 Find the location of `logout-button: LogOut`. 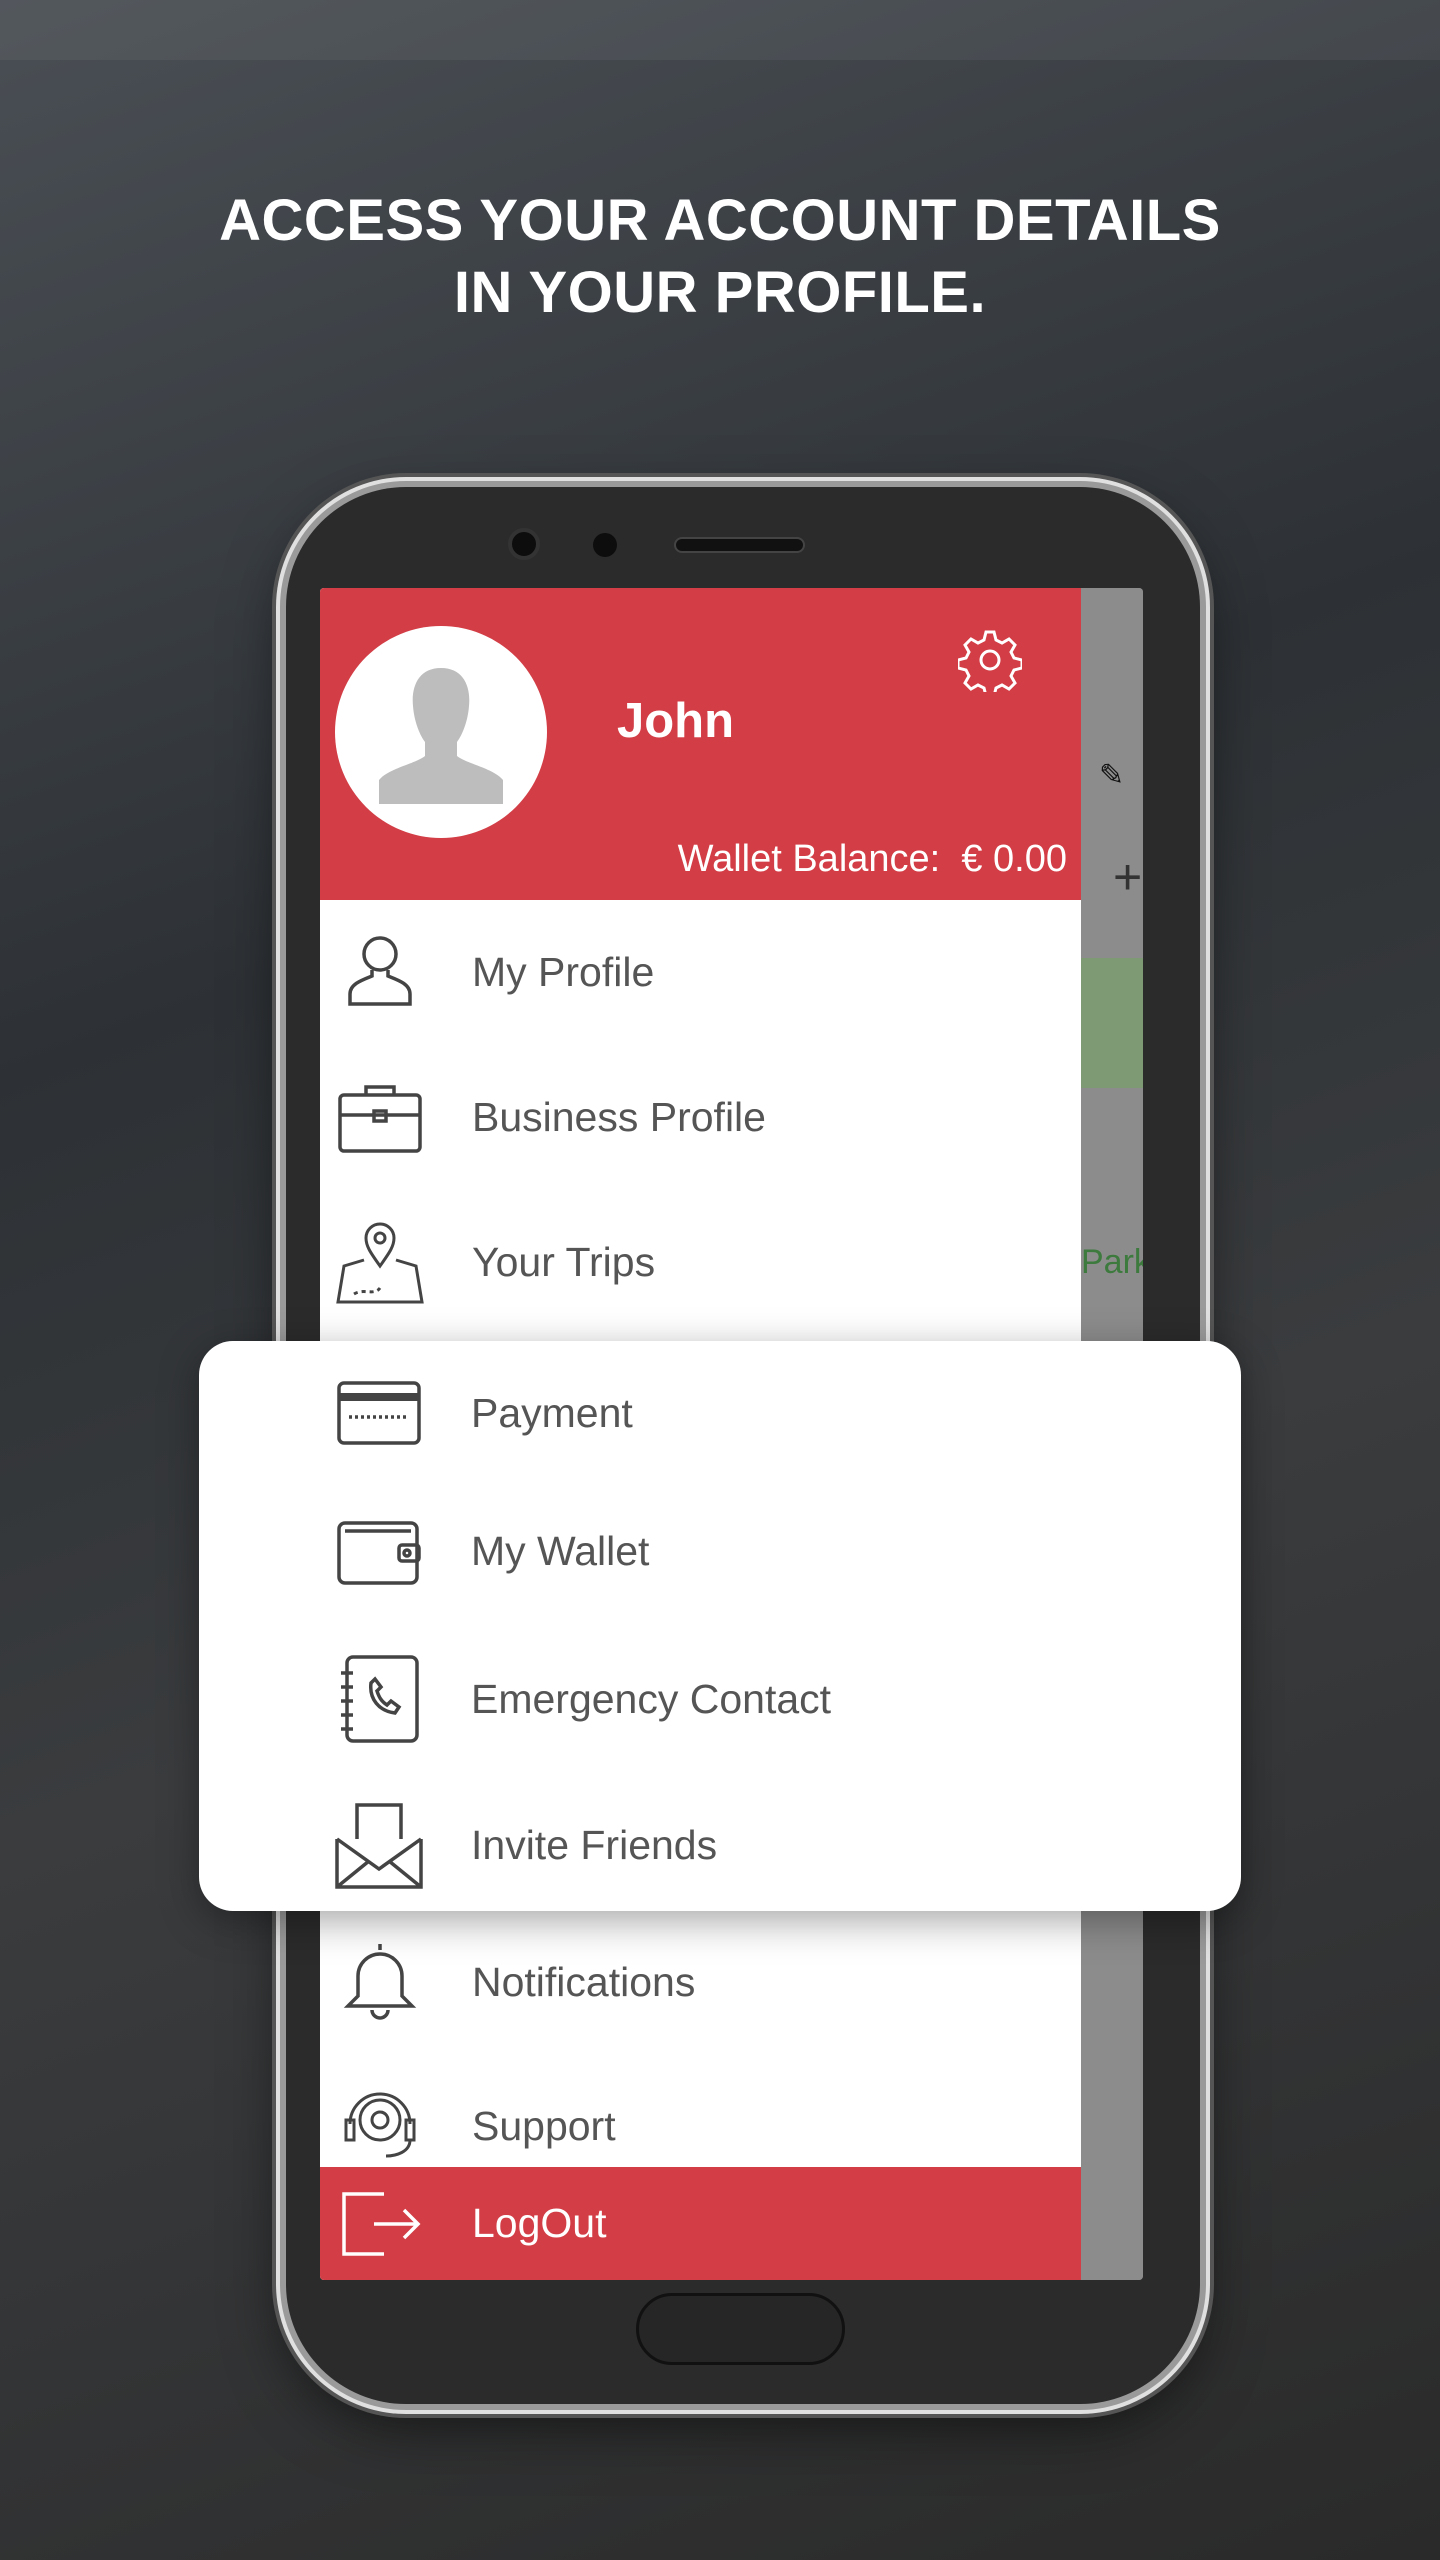

logout-button: LogOut is located at coordinates (700, 2223).